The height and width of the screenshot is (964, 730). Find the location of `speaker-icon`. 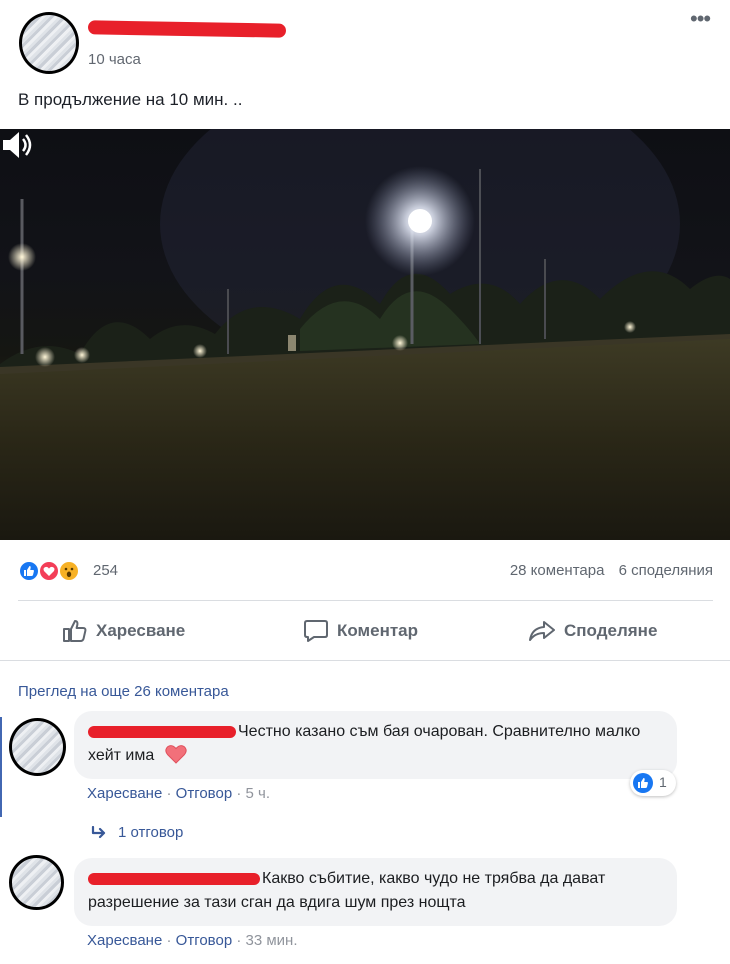

speaker-icon is located at coordinates (18, 145).